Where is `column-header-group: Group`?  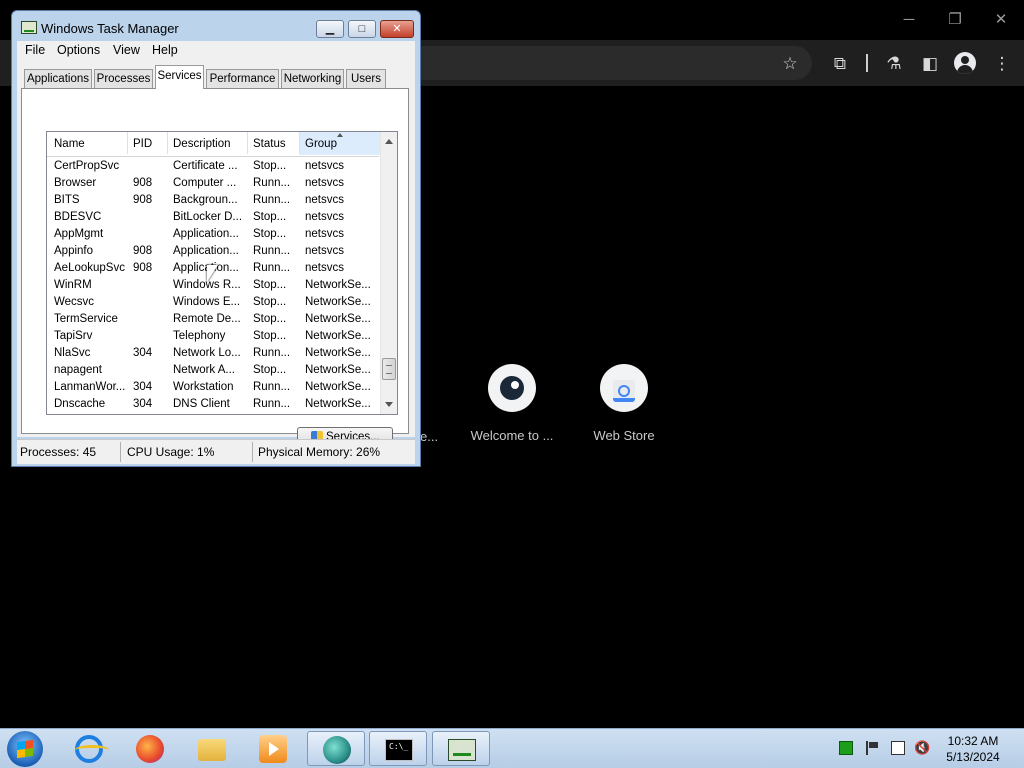
column-header-group: Group is located at coordinates (321, 144).